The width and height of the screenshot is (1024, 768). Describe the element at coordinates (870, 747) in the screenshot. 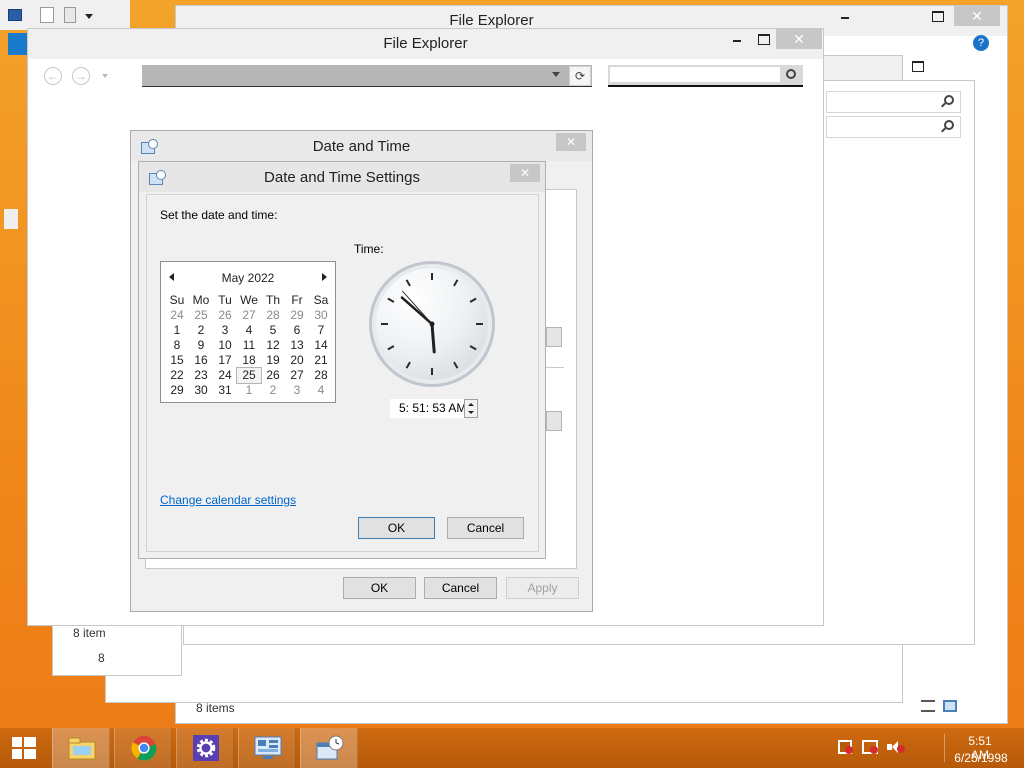

I see `network-icon` at that location.